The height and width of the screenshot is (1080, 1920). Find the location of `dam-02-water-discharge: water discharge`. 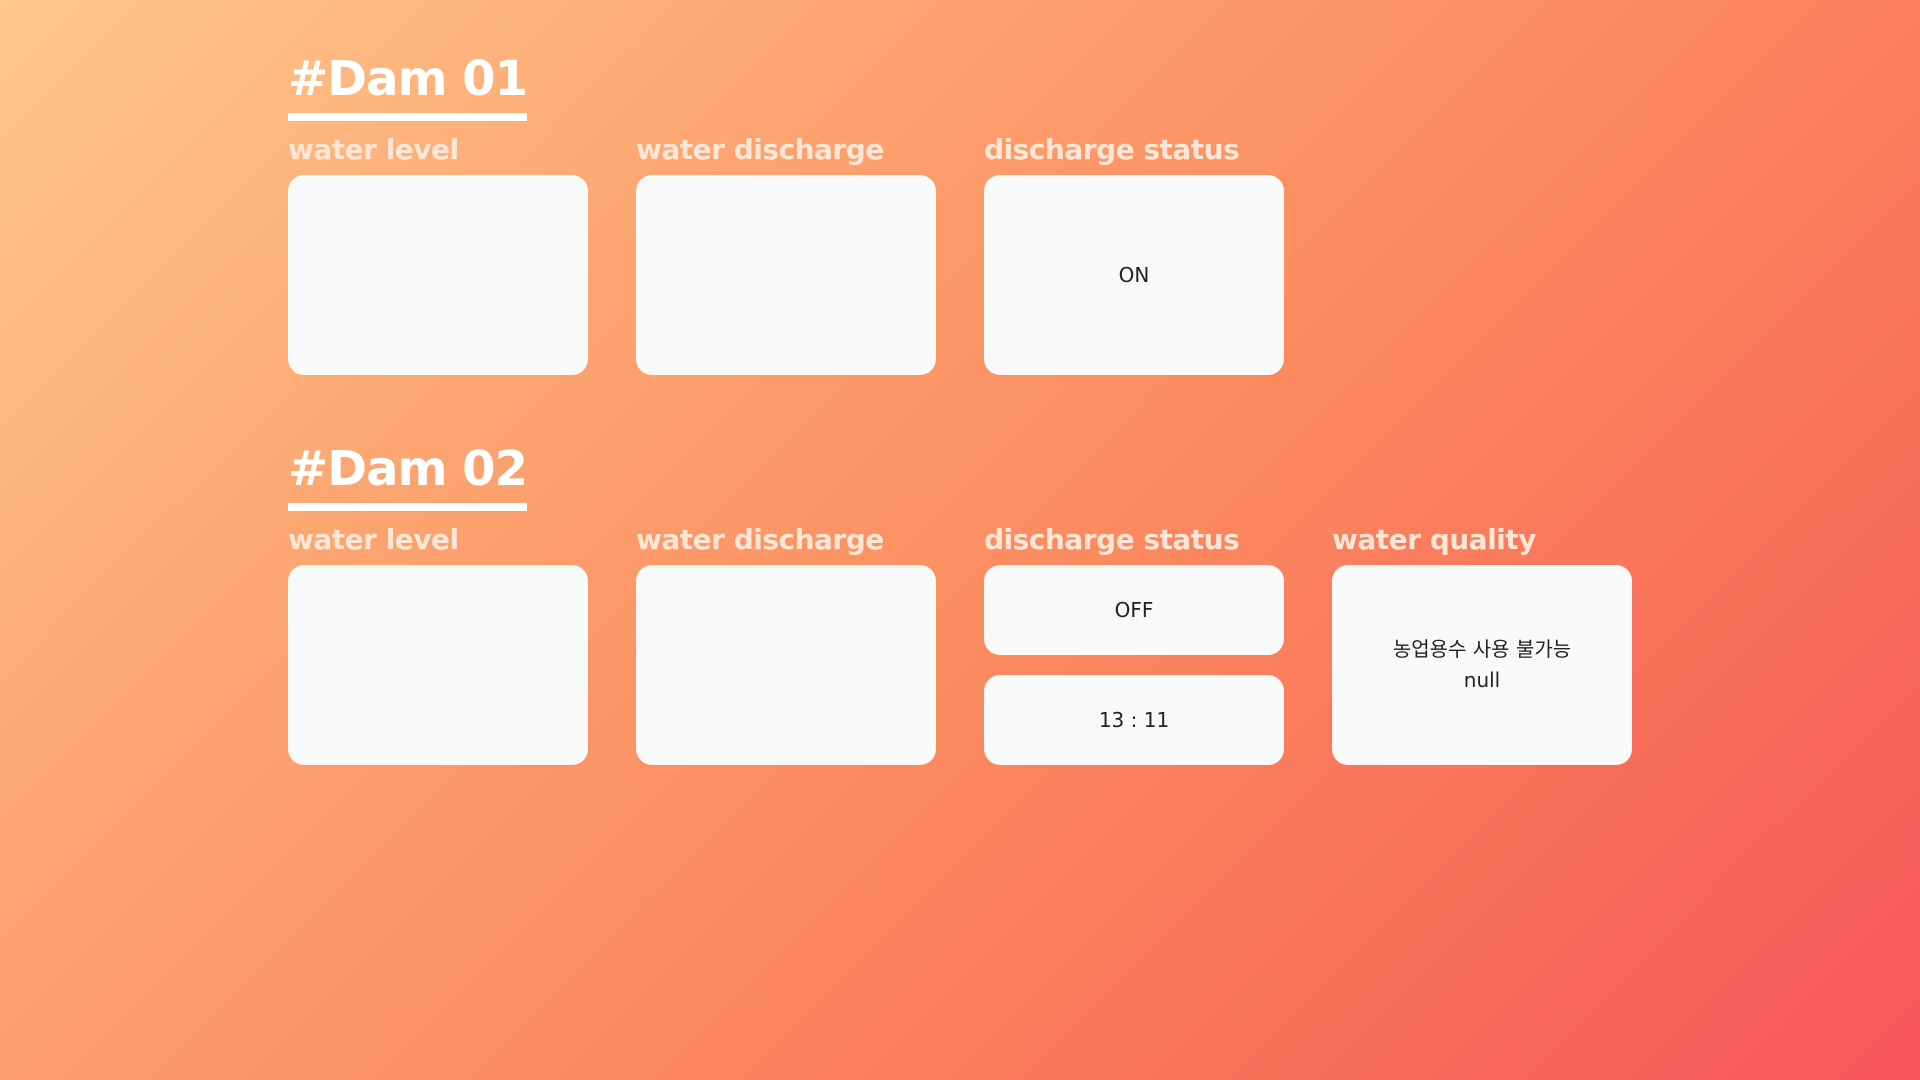

dam-02-water-discharge: water discharge is located at coordinates (786, 644).